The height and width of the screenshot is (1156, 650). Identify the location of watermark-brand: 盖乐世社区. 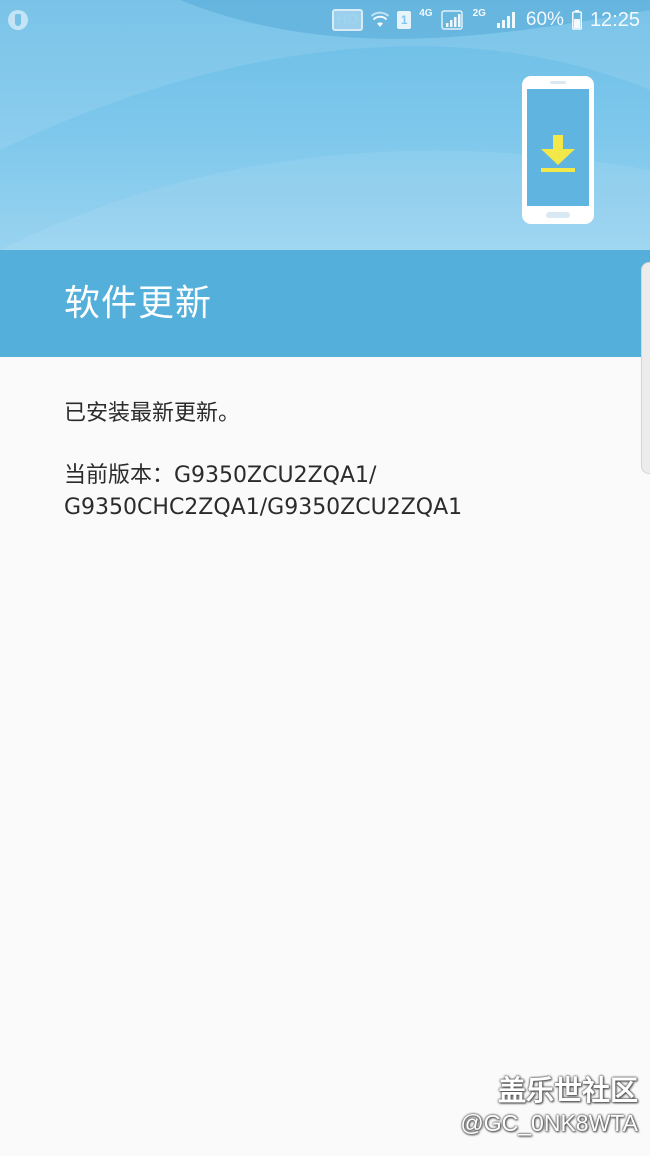
(567, 1090).